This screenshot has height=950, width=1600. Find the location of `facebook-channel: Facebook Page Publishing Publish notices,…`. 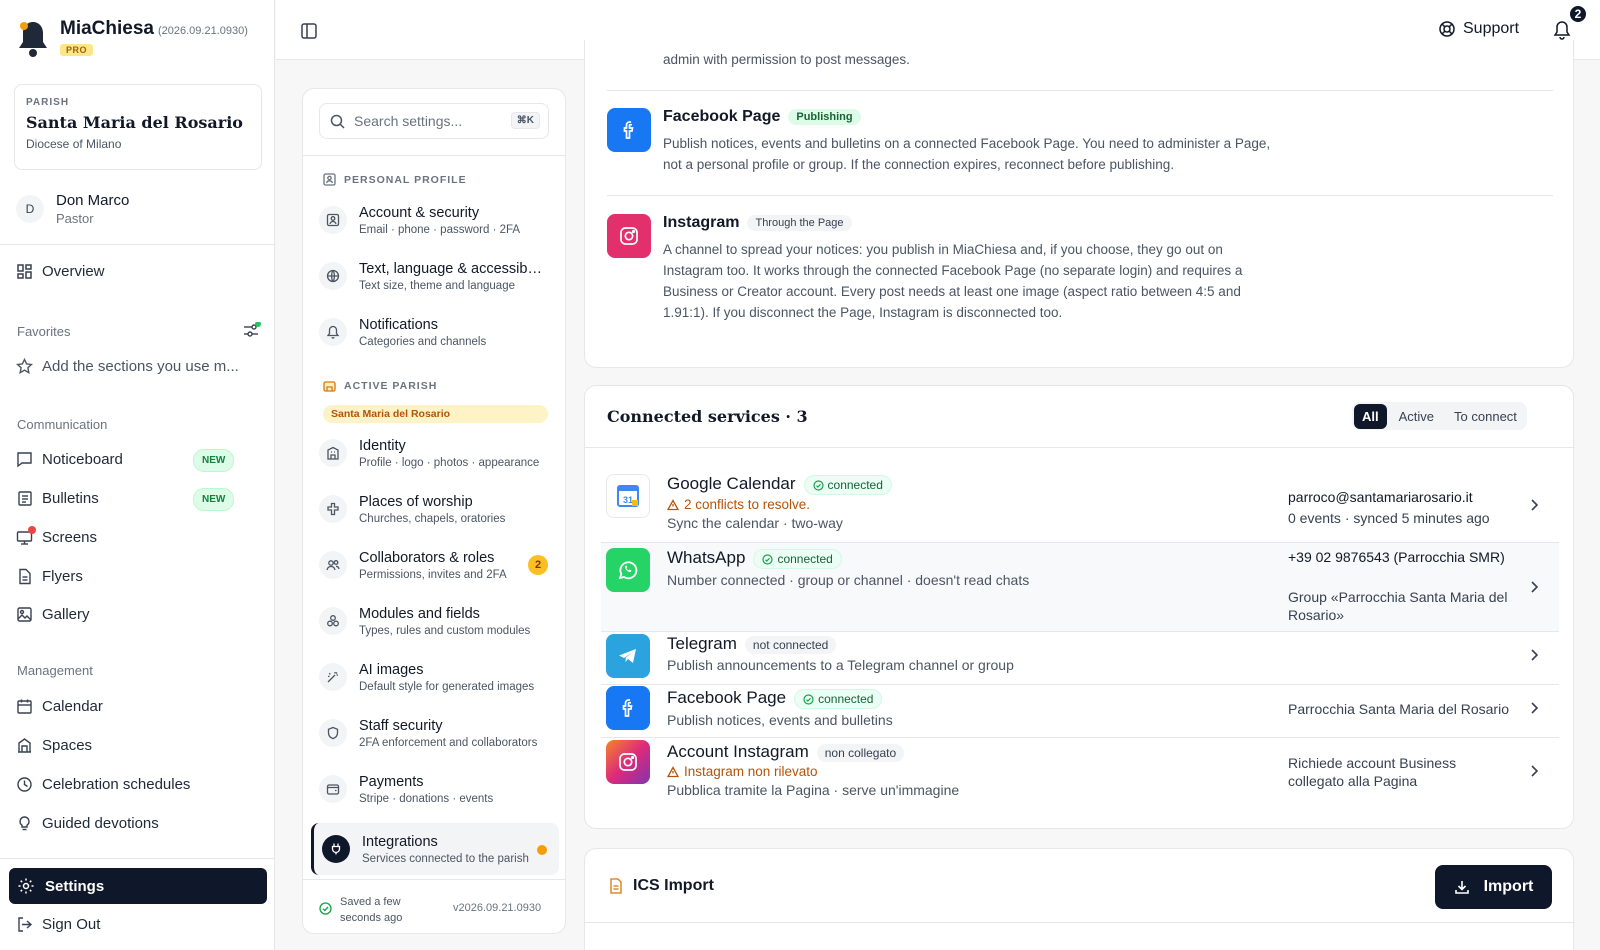

facebook-channel: Facebook Page Publishing Publish notices,… is located at coordinates (973, 141).